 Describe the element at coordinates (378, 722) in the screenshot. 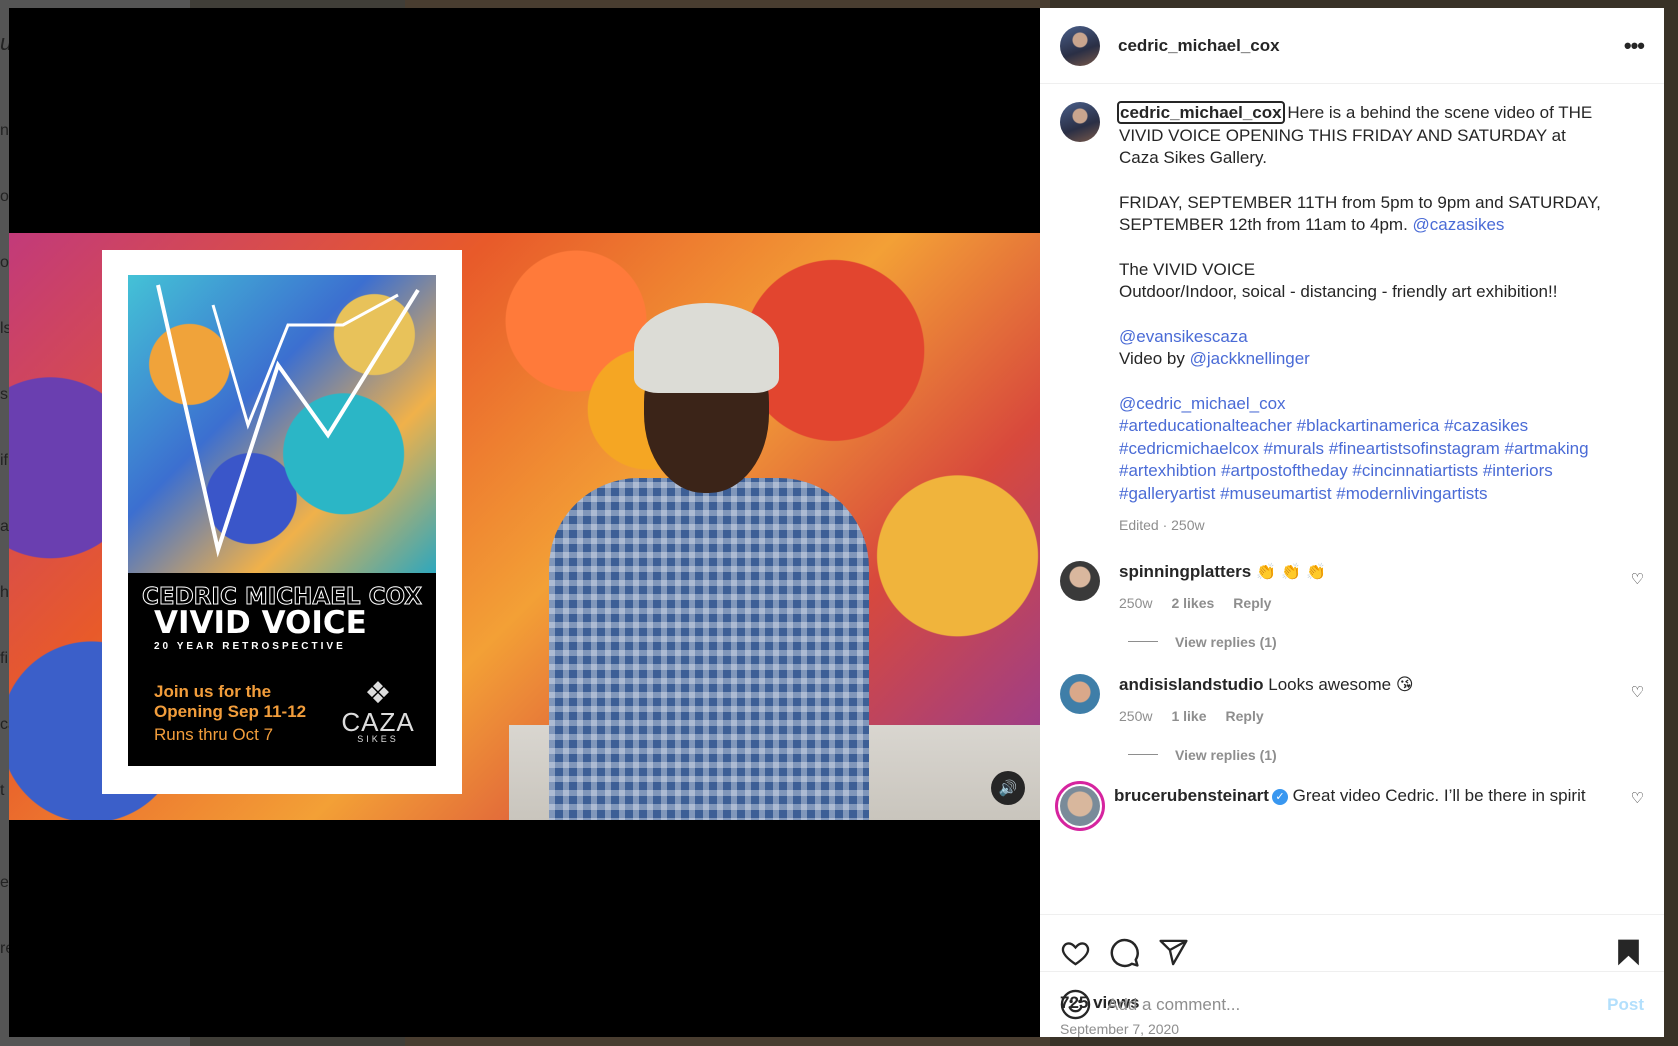

I see `logo-brand: CAZA` at that location.